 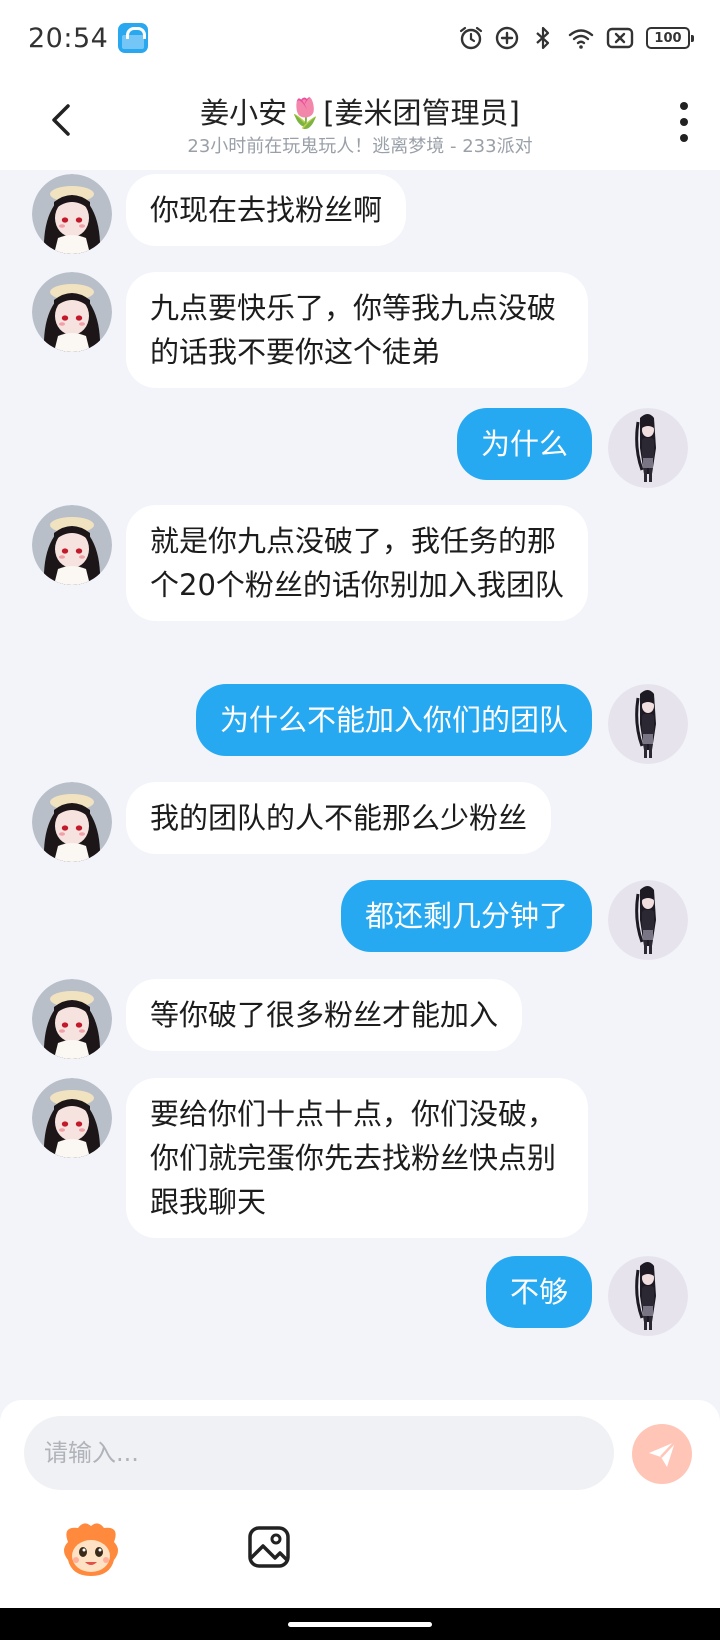 I want to click on chat-header: 姜小安🌷[姜米团管理员] 23小时前在玩鬼玩人！逃离梦境 - 233派对, so click(x=360, y=123).